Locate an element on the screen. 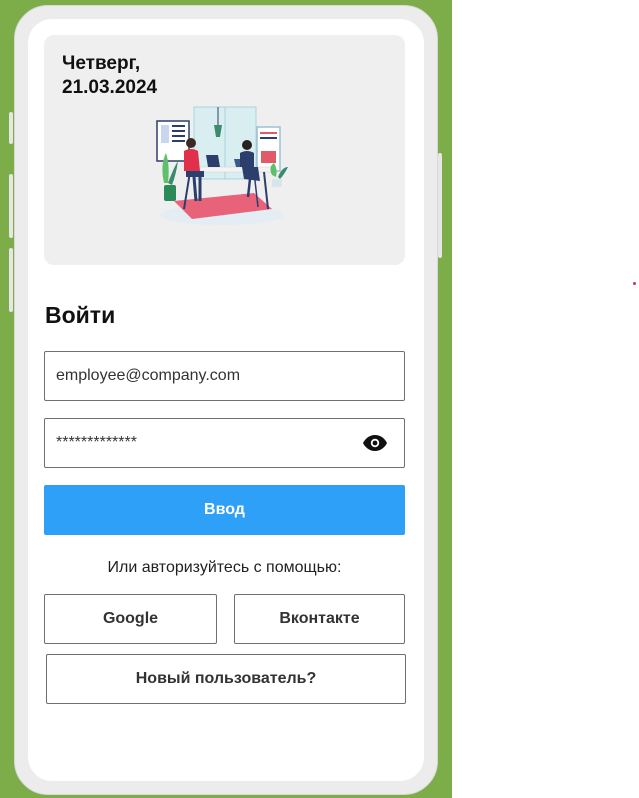  date-value: 21.03.2024 is located at coordinates (110, 87).